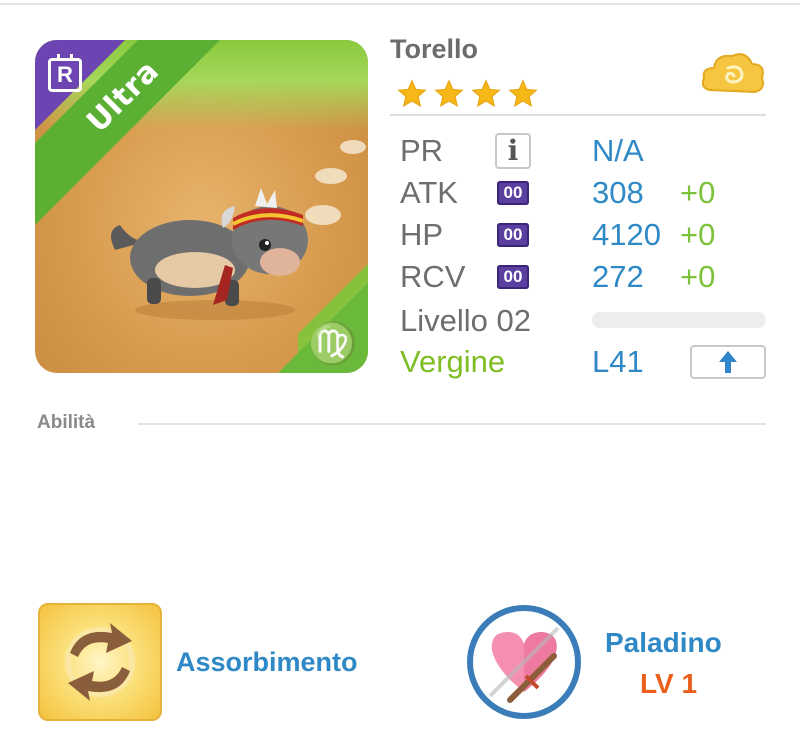 The width and height of the screenshot is (800, 751). What do you see at coordinates (422, 150) in the screenshot?
I see `pr-label: PR` at bounding box center [422, 150].